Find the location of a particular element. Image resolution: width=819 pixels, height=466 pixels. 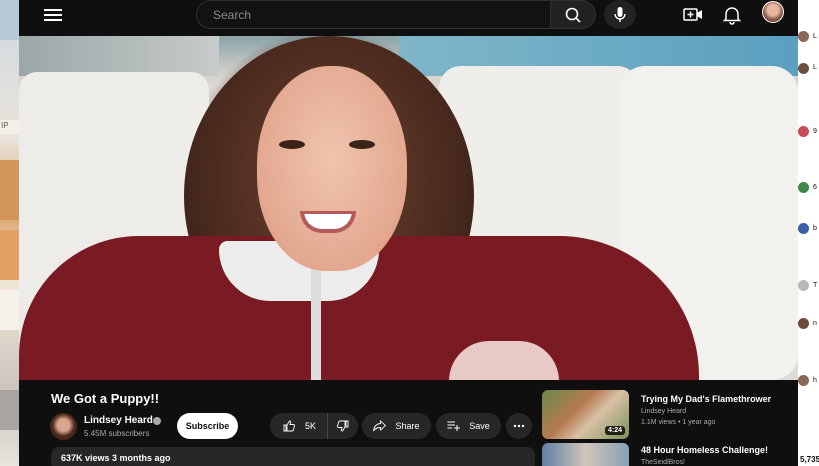

comment-text: n is located at coordinates (815, 323).